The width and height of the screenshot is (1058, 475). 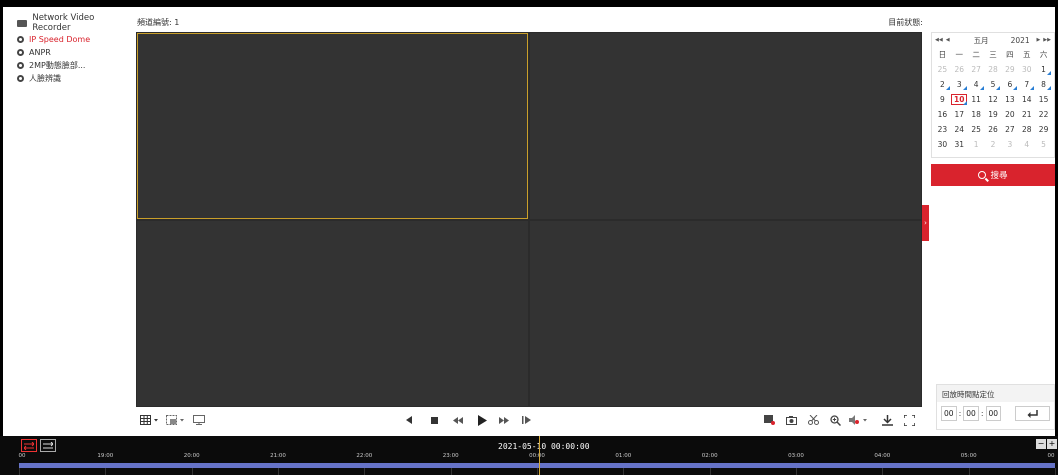 I want to click on camera-item: IP Speed Dome, so click(x=73, y=39).